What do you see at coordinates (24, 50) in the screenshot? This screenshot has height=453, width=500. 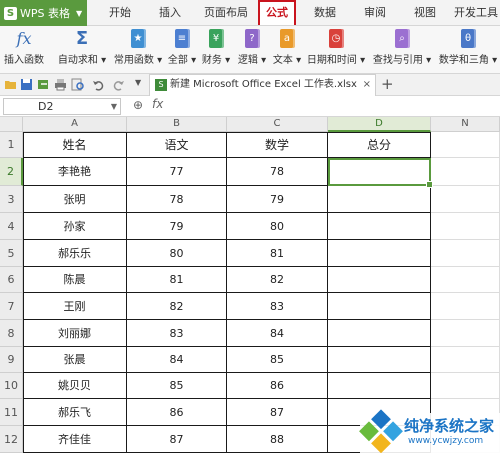 I see `insert-function-button: fx 插入函数` at bounding box center [24, 50].